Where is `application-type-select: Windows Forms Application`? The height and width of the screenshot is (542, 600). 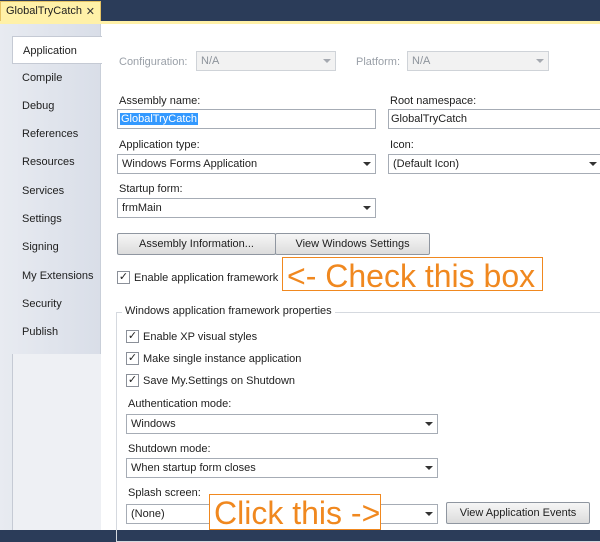 application-type-select: Windows Forms Application is located at coordinates (246, 164).